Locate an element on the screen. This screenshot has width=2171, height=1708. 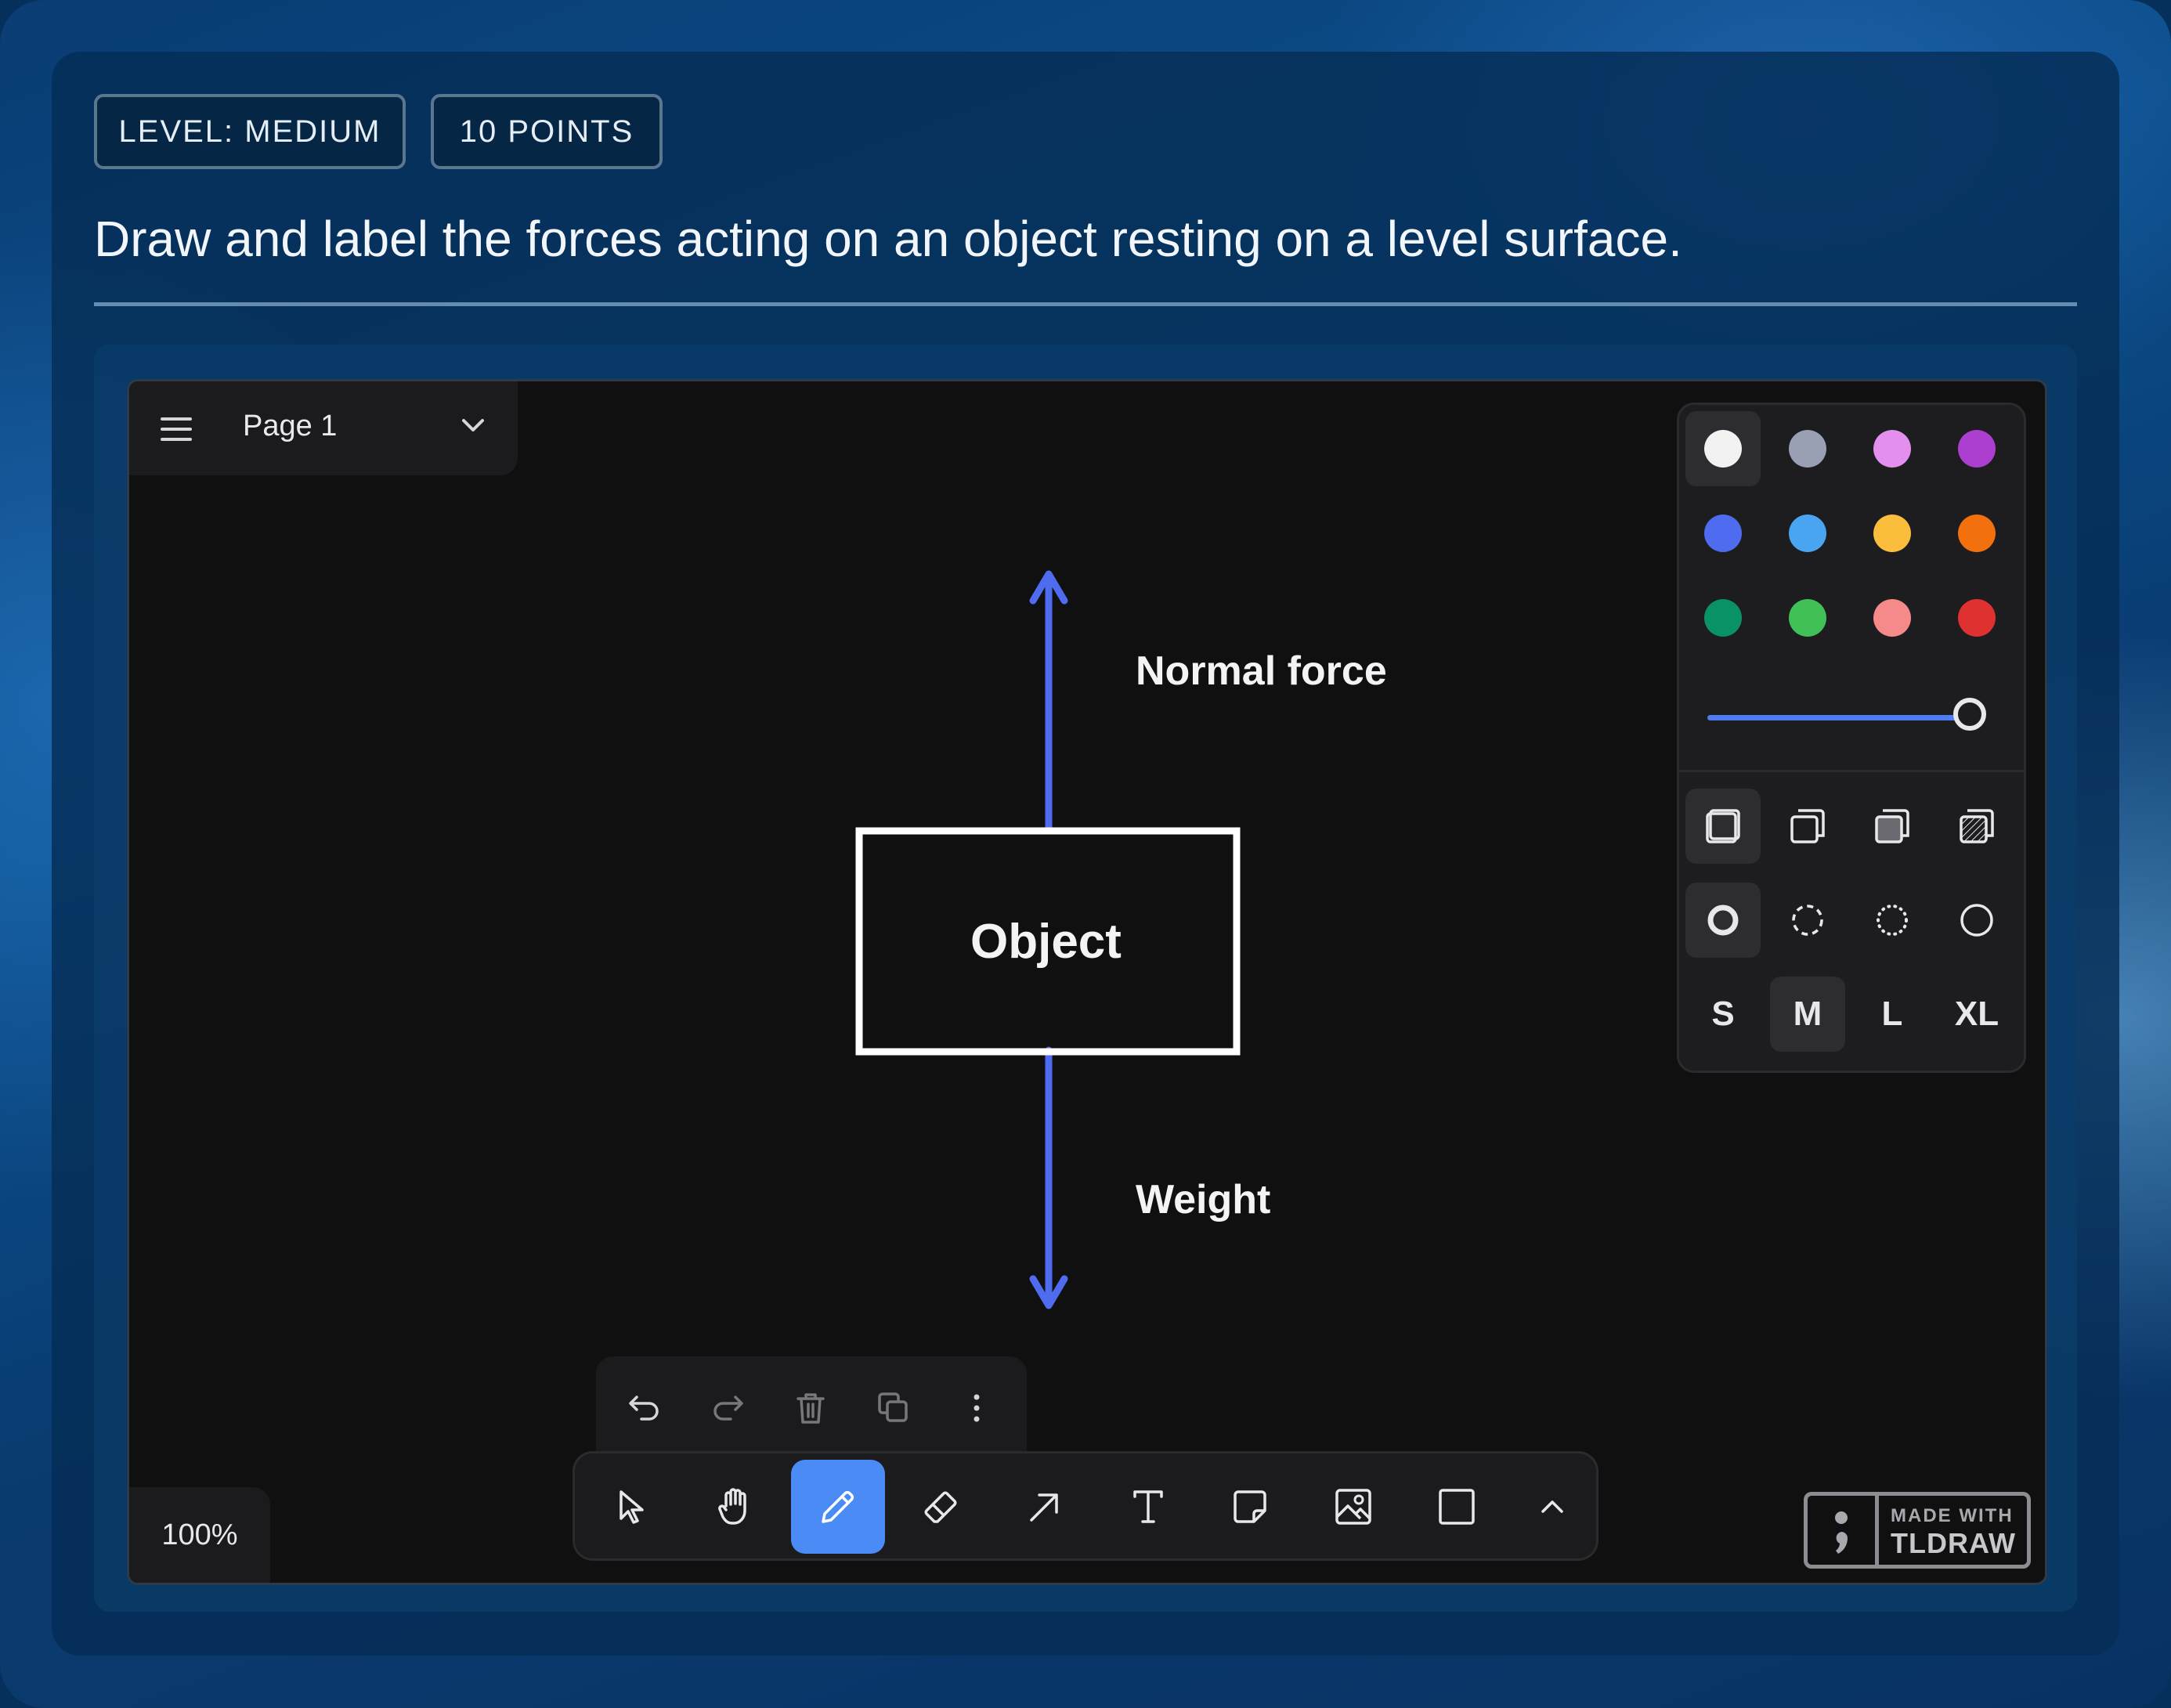
fill-semi-button is located at coordinates (1807, 826).